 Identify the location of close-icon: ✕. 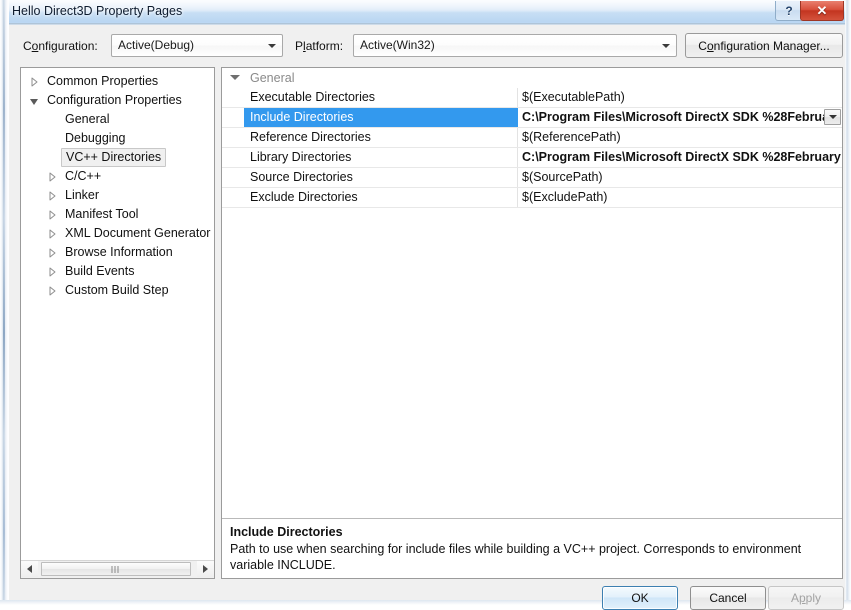
(822, 10).